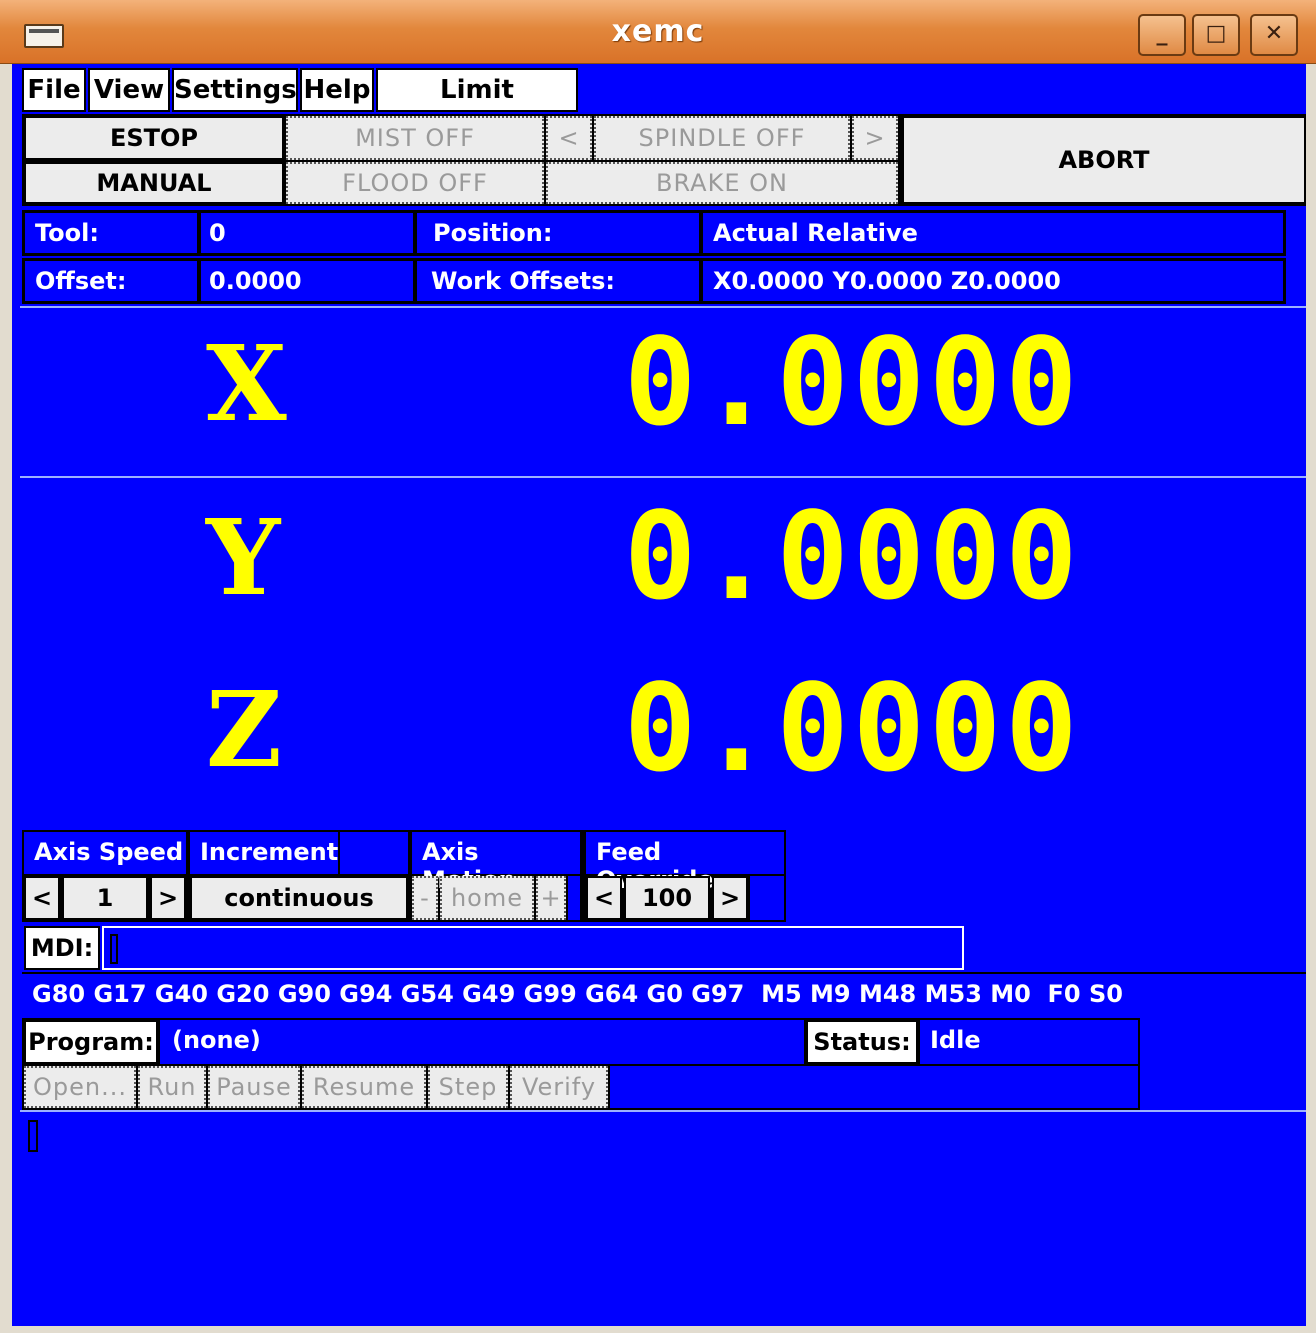  What do you see at coordinates (111, 233) in the screenshot?
I see `tool-label-cell: Tool:` at bounding box center [111, 233].